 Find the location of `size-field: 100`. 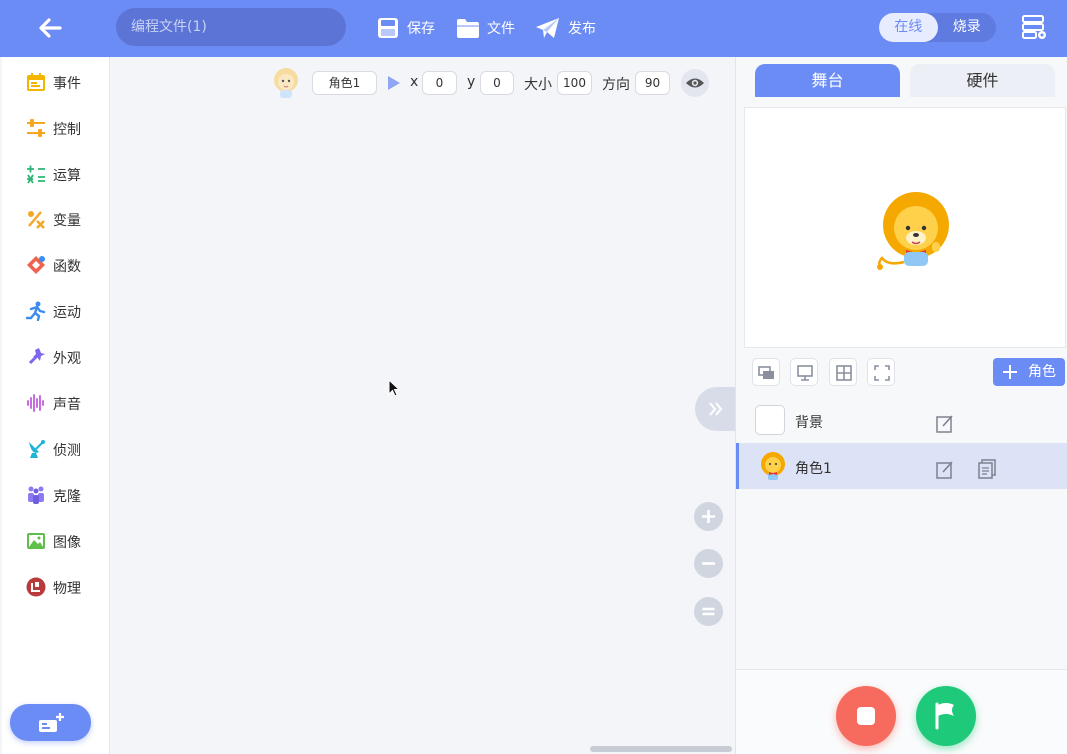

size-field: 100 is located at coordinates (574, 83).